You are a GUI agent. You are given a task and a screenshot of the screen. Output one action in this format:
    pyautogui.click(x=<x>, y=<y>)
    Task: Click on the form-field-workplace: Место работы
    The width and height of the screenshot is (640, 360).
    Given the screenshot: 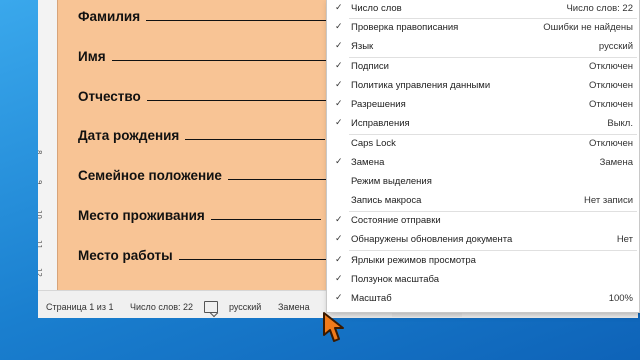 What is the action you would take?
    pyautogui.click(x=203, y=255)
    